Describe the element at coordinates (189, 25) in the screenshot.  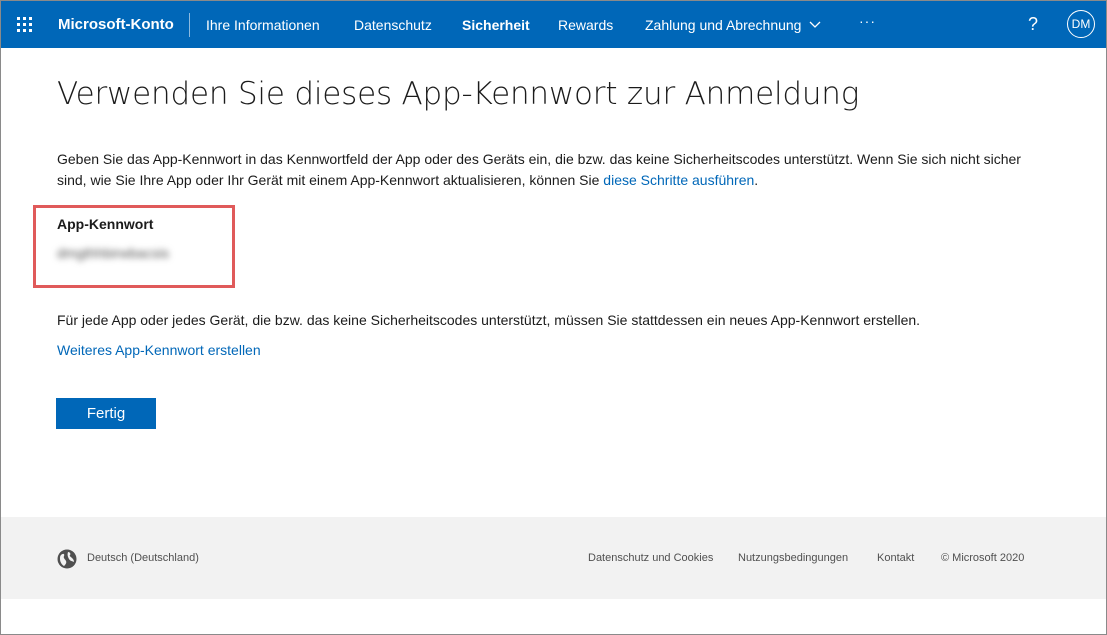
I see `nav-divider` at that location.